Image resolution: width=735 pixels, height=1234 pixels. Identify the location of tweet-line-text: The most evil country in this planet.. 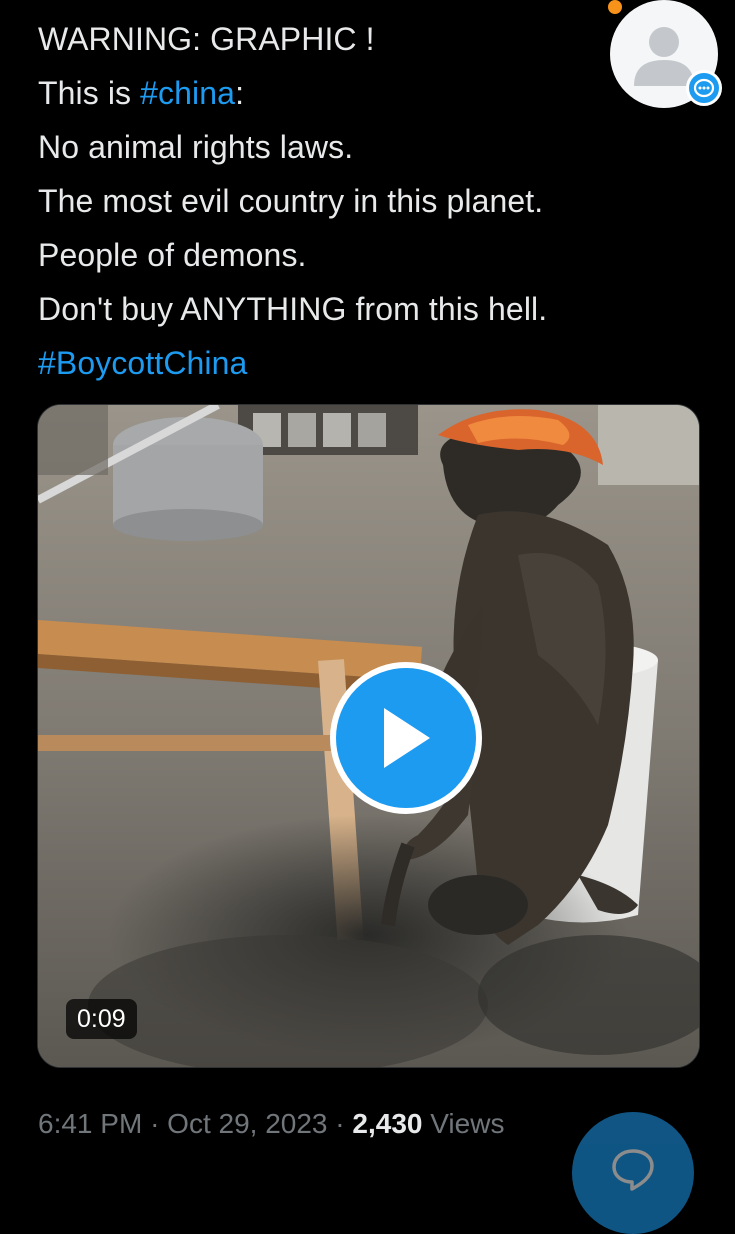
(291, 201).